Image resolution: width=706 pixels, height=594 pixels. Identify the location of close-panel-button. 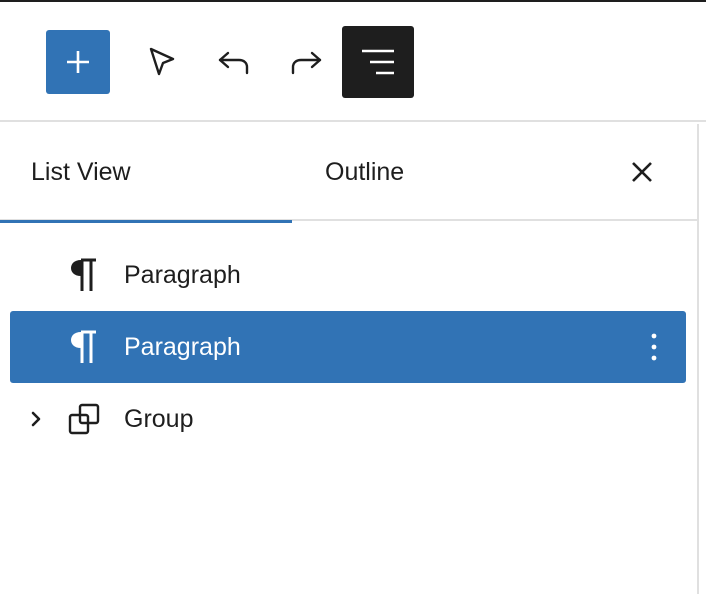
(642, 172).